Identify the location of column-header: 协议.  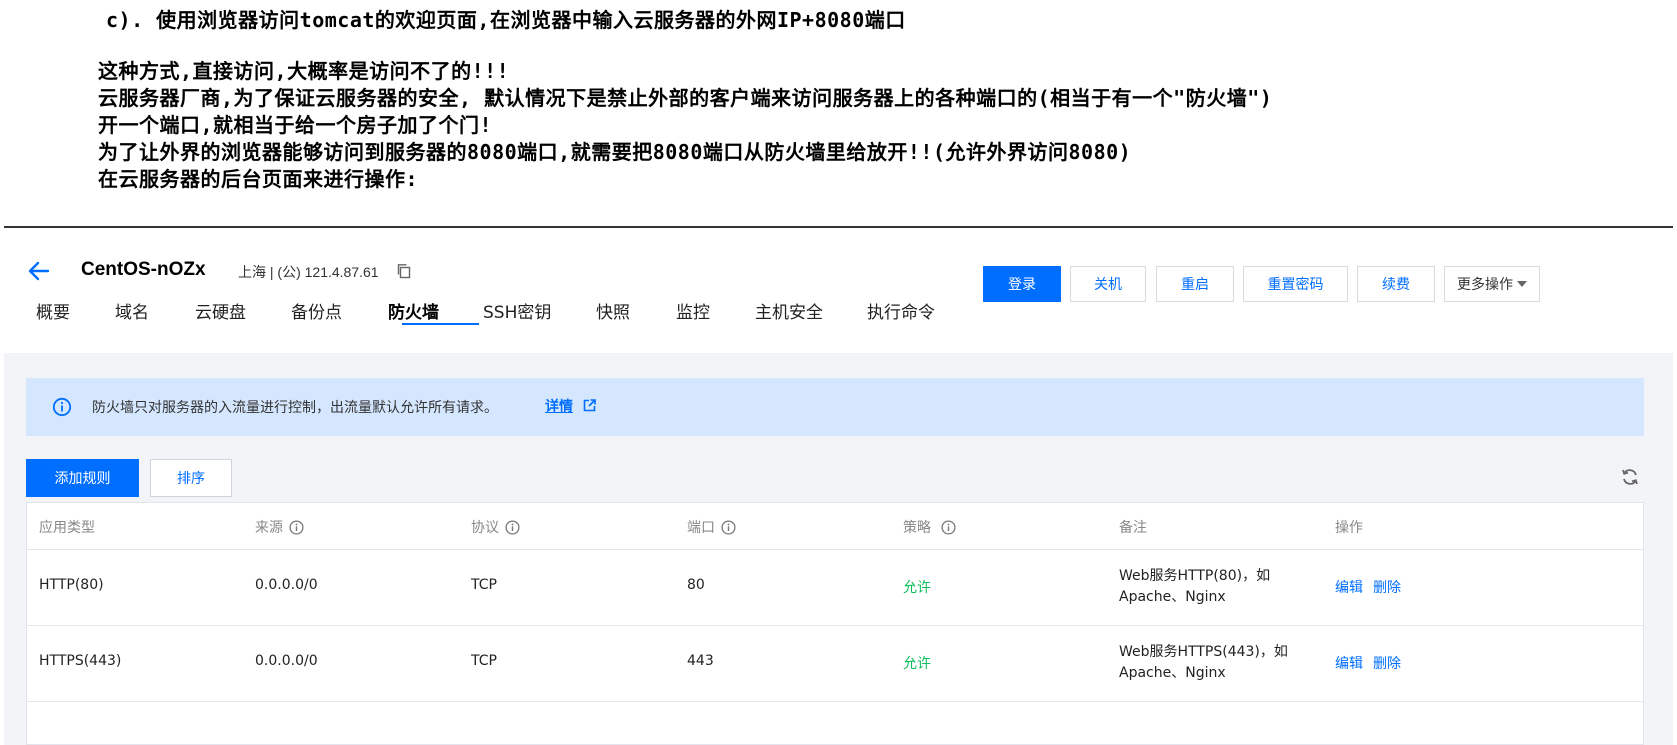
(495, 527).